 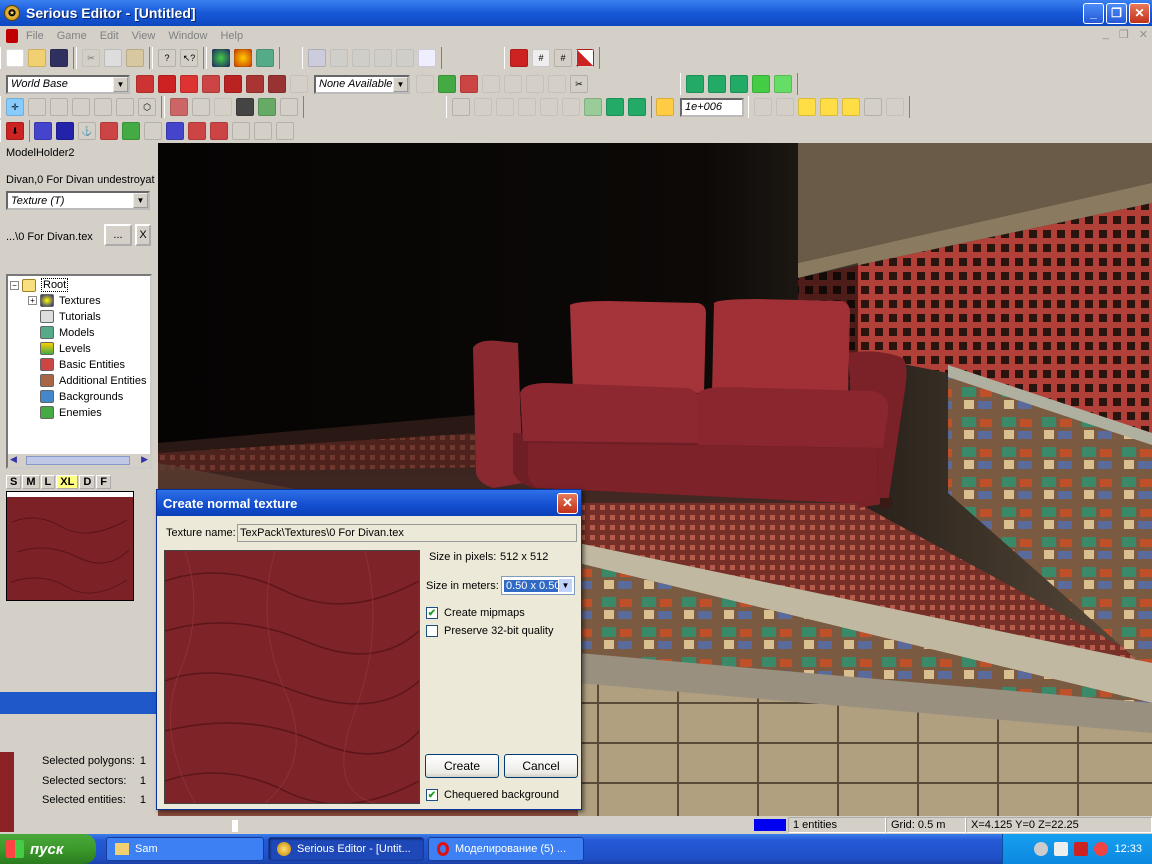 What do you see at coordinates (763, 107) in the screenshot?
I see `ent-1-icon` at bounding box center [763, 107].